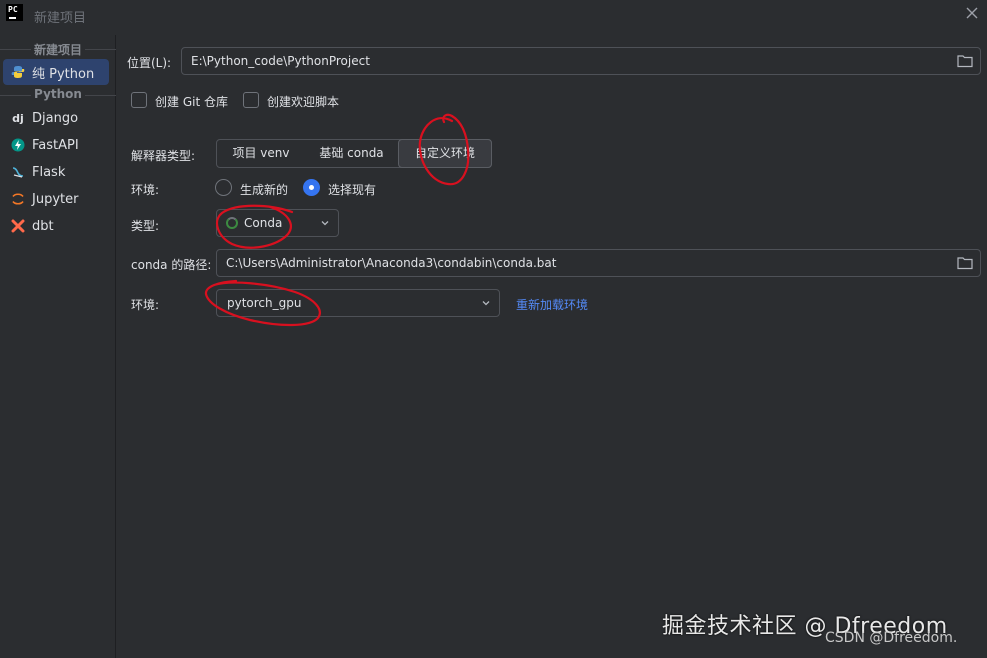  What do you see at coordinates (18, 118) in the screenshot?
I see `django-icon: dj` at bounding box center [18, 118].